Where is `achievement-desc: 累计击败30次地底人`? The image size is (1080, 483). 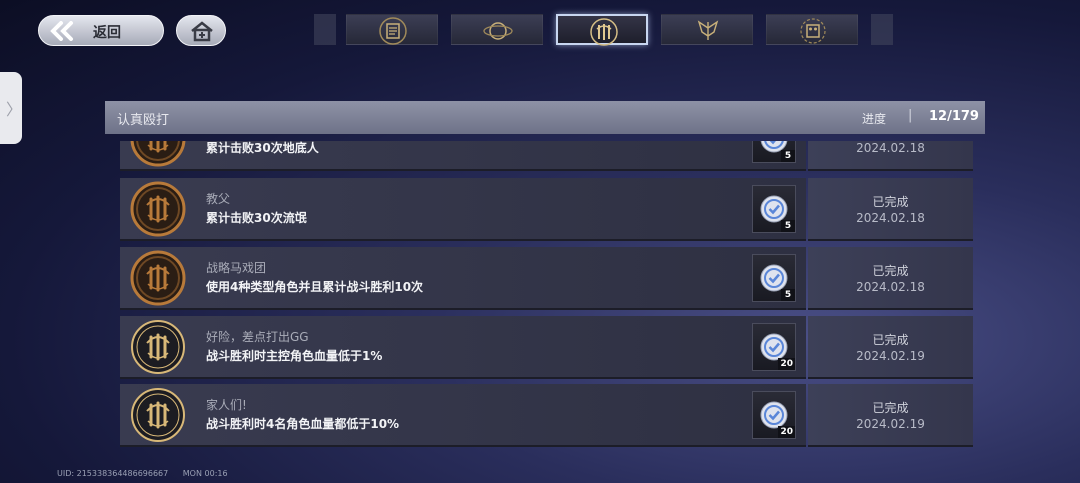 achievement-desc: 累计击败30次地底人 is located at coordinates (262, 148).